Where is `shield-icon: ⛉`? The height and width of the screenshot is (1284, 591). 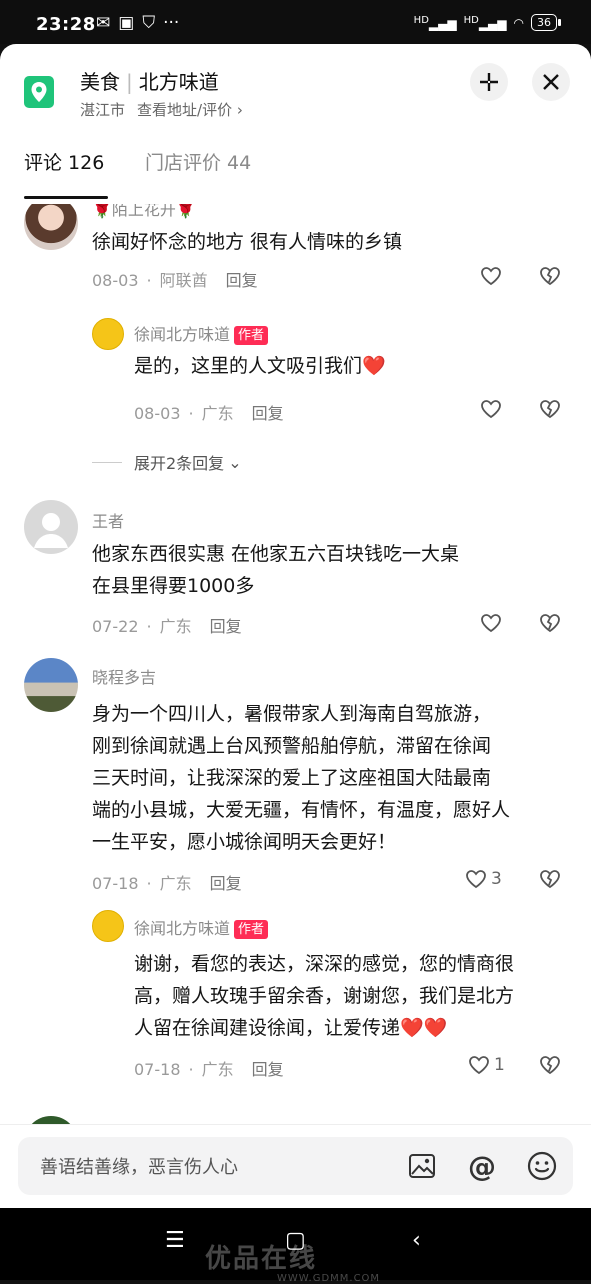 shield-icon: ⛉ is located at coordinates (149, 23).